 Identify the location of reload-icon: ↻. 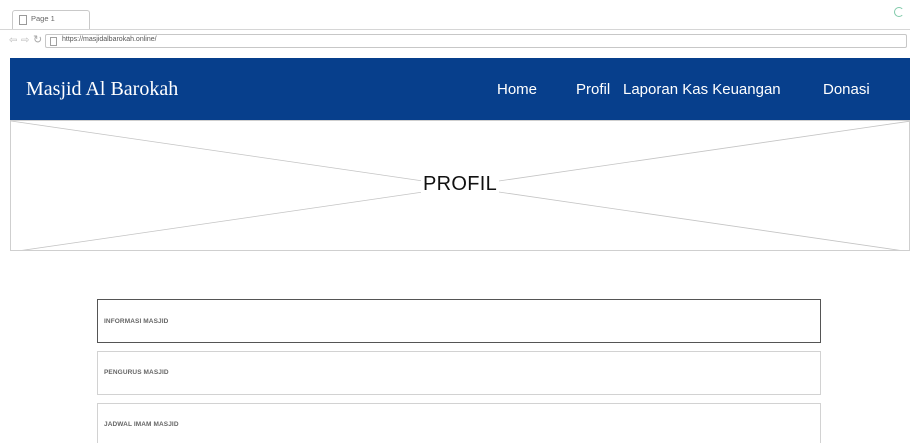
(37, 40).